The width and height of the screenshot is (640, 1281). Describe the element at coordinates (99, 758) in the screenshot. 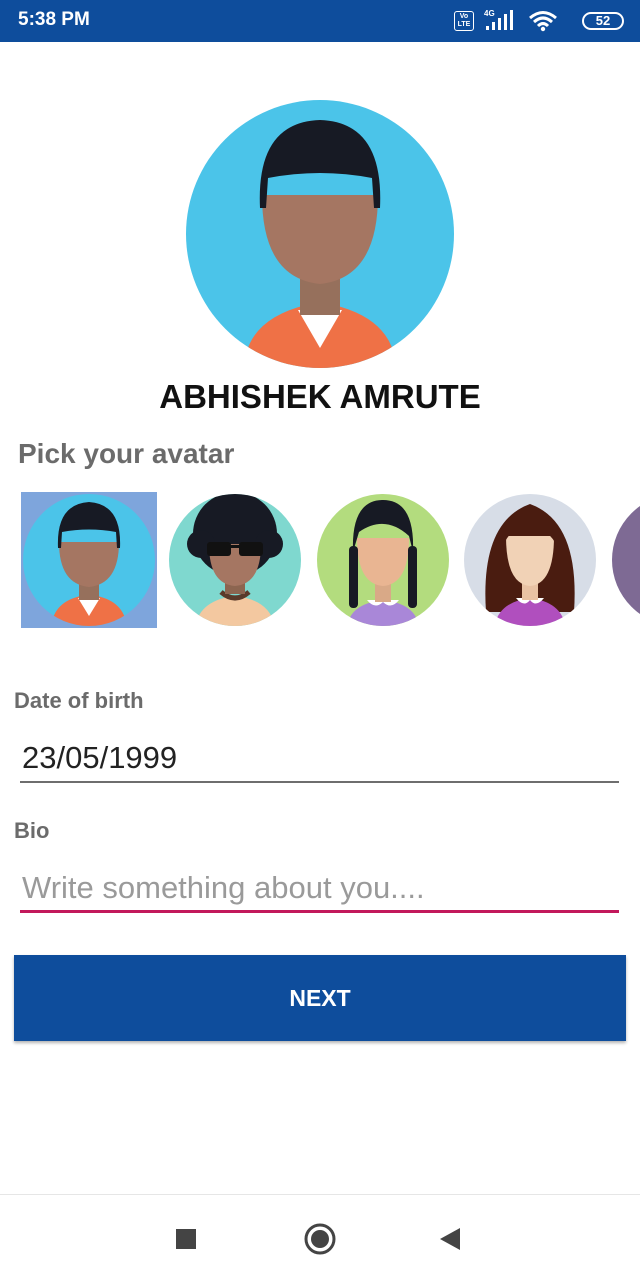

I see `dob-field: 23/05/1999` at that location.